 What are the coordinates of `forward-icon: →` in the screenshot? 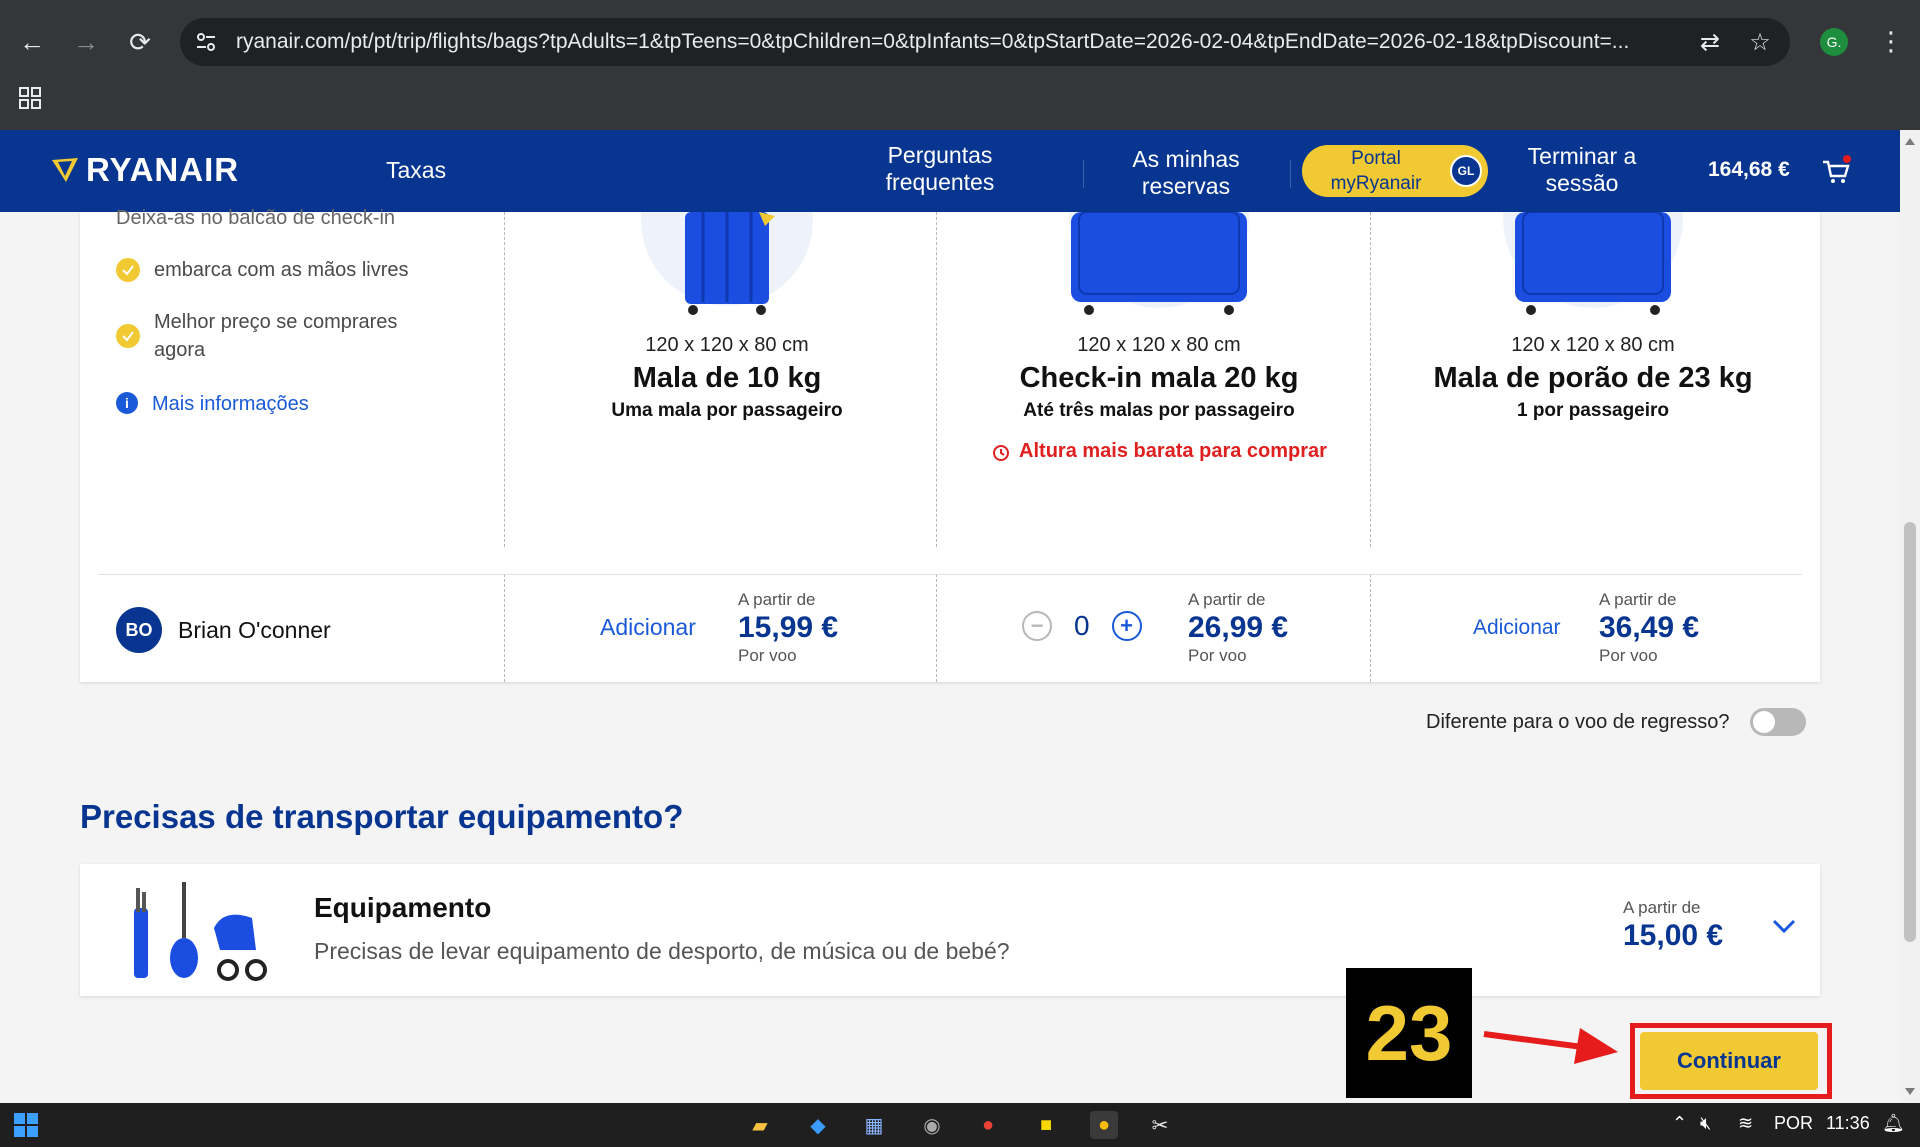 It's located at (86, 42).